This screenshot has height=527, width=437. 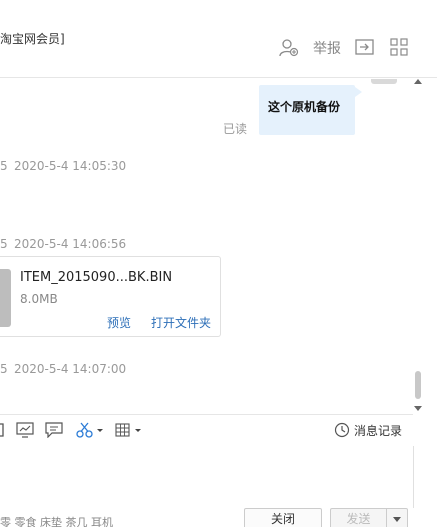 I want to click on preview-link: 预览, so click(x=119, y=322).